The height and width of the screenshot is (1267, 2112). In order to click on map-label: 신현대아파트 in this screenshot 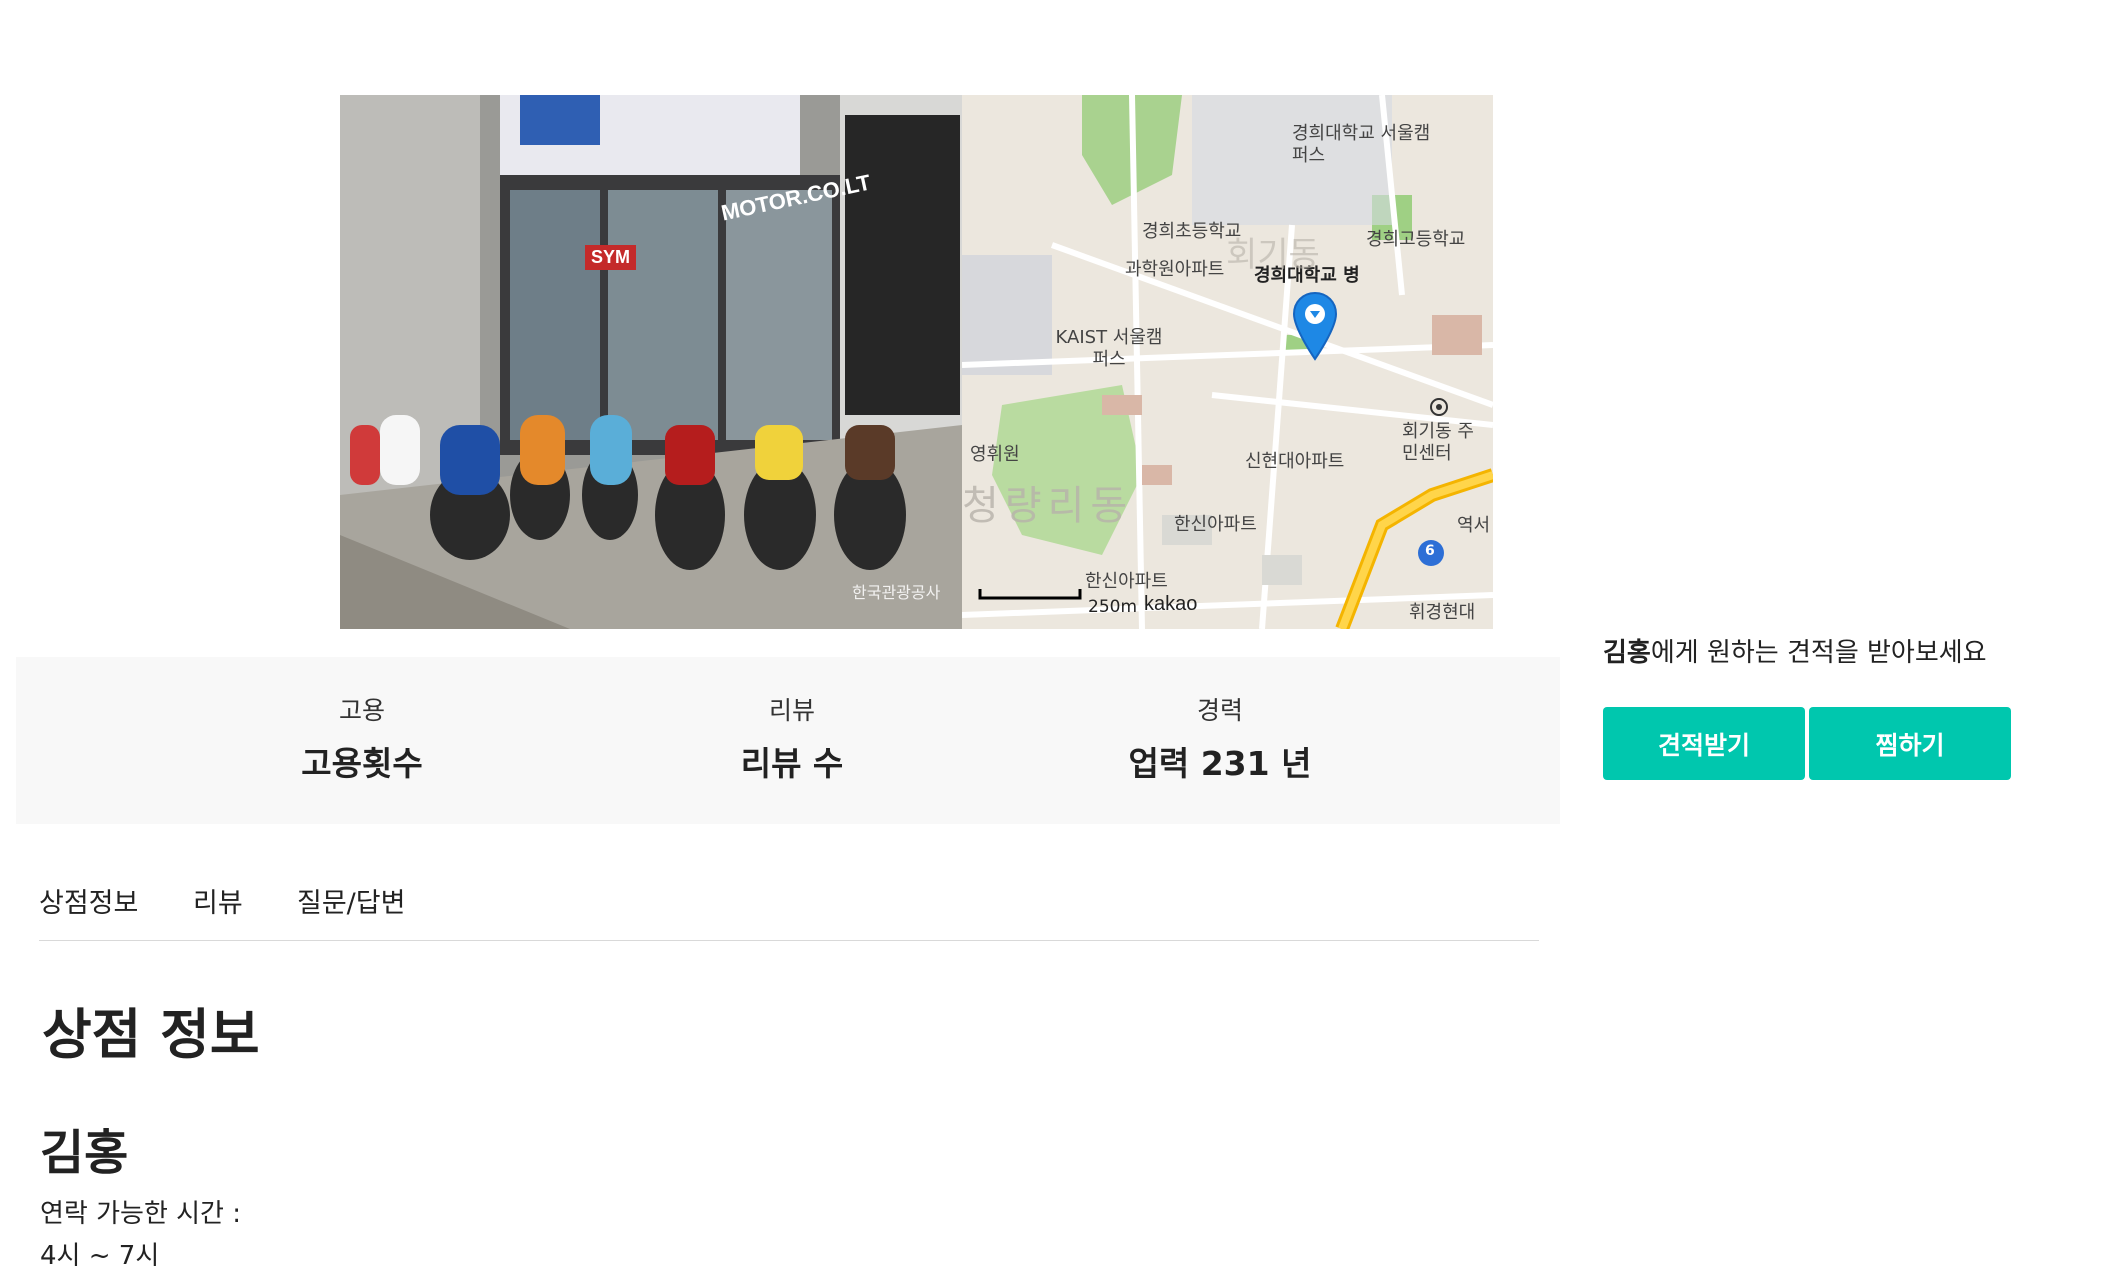, I will do `click(1295, 461)`.